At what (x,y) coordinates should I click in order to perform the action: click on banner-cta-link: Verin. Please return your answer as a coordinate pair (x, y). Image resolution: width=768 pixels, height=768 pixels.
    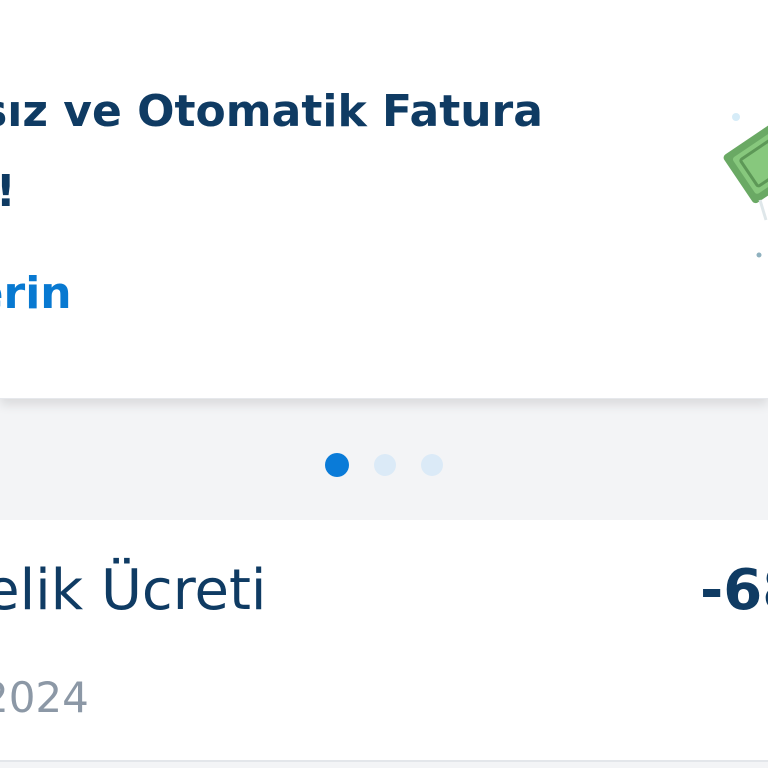
    Looking at the image, I should click on (36, 293).